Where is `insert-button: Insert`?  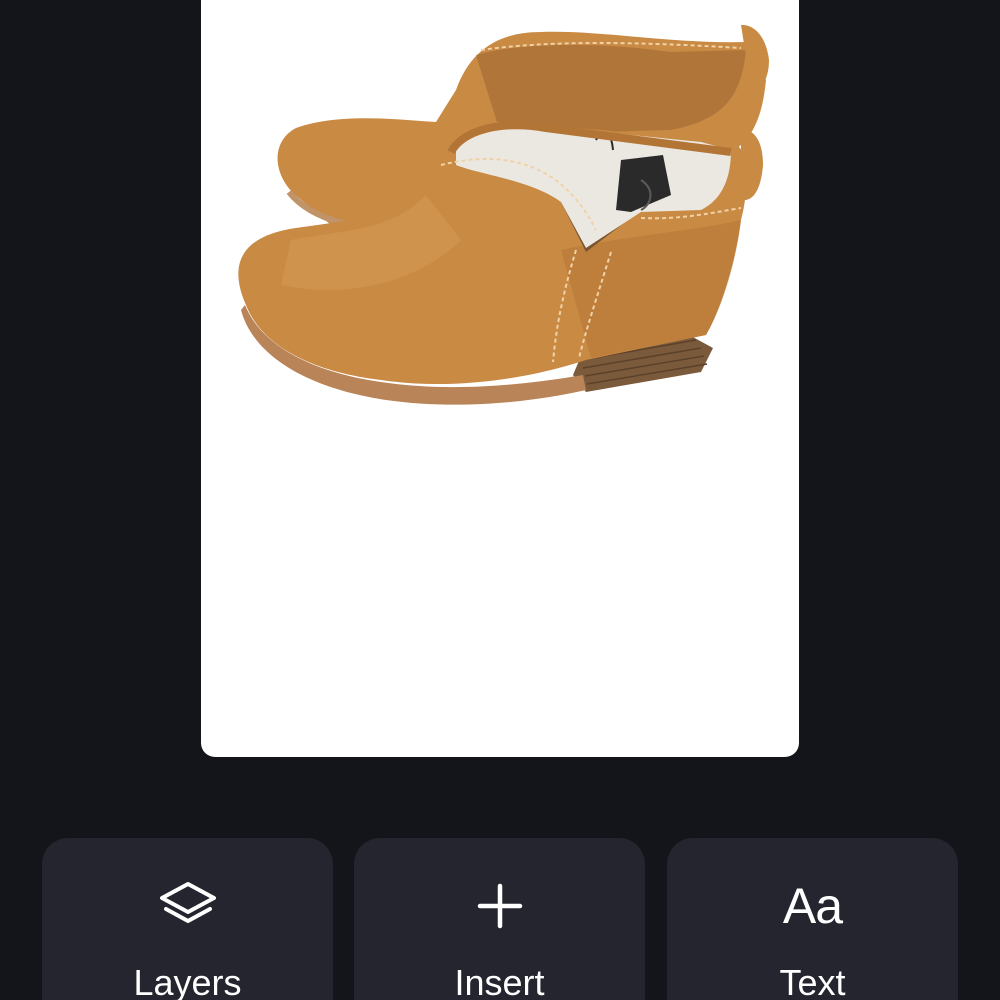
insert-button: Insert is located at coordinates (499, 919).